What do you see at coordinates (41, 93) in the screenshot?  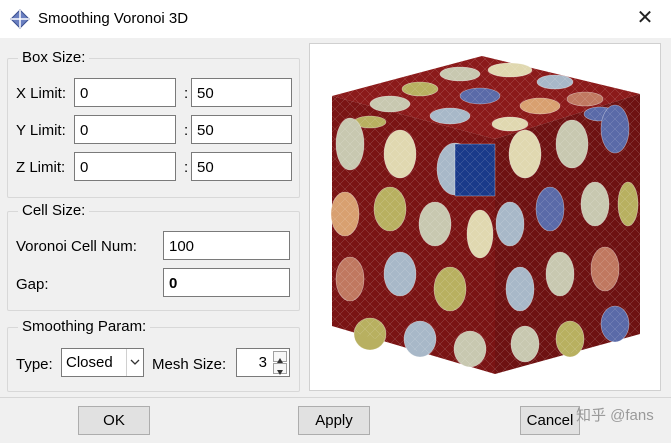 I see `x-limit-label: X Limit:` at bounding box center [41, 93].